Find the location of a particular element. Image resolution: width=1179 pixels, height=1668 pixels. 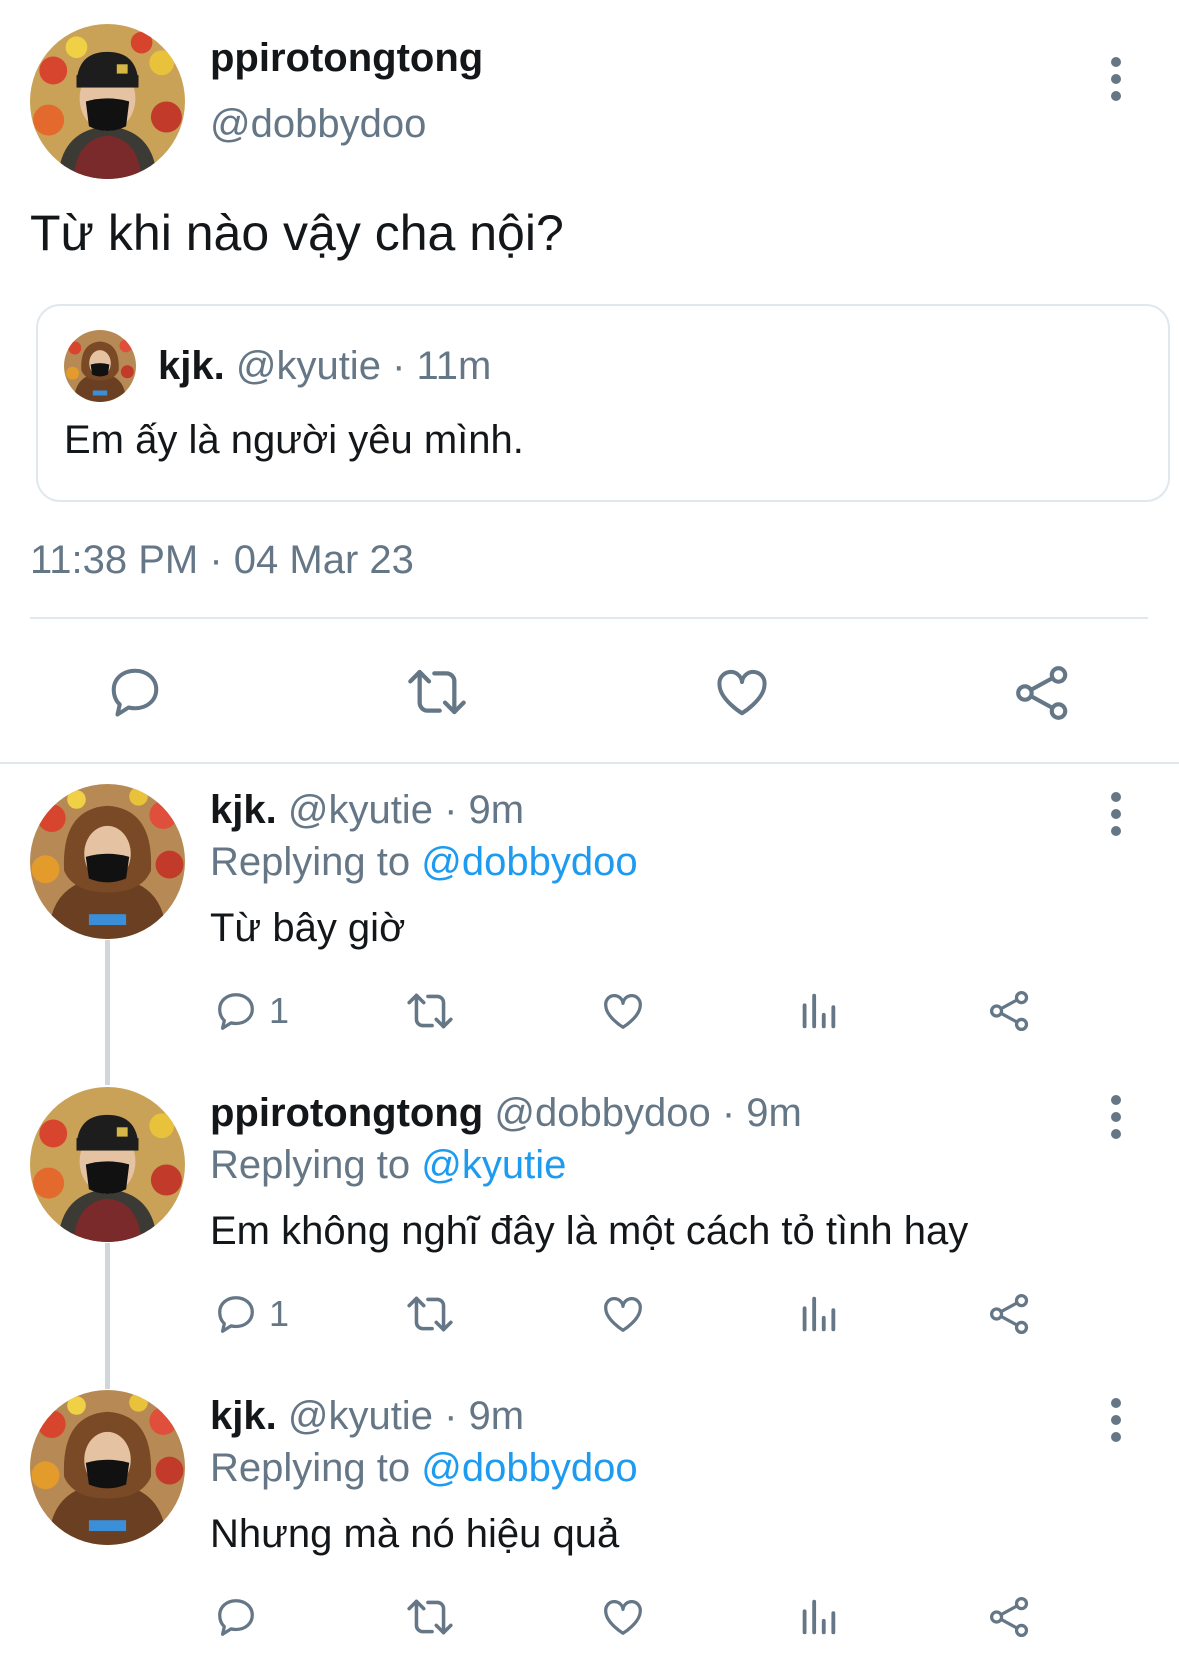

reply-text: Từ bây giờ is located at coordinates (308, 928).